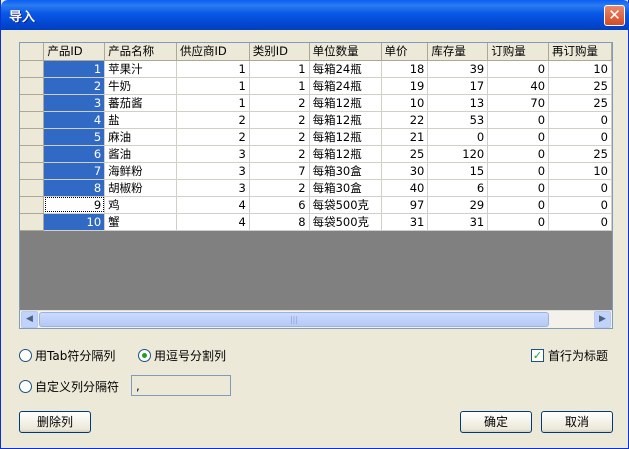 This screenshot has height=449, width=629. What do you see at coordinates (213, 52) in the screenshot?
I see `column-header: 供应商ID` at bounding box center [213, 52].